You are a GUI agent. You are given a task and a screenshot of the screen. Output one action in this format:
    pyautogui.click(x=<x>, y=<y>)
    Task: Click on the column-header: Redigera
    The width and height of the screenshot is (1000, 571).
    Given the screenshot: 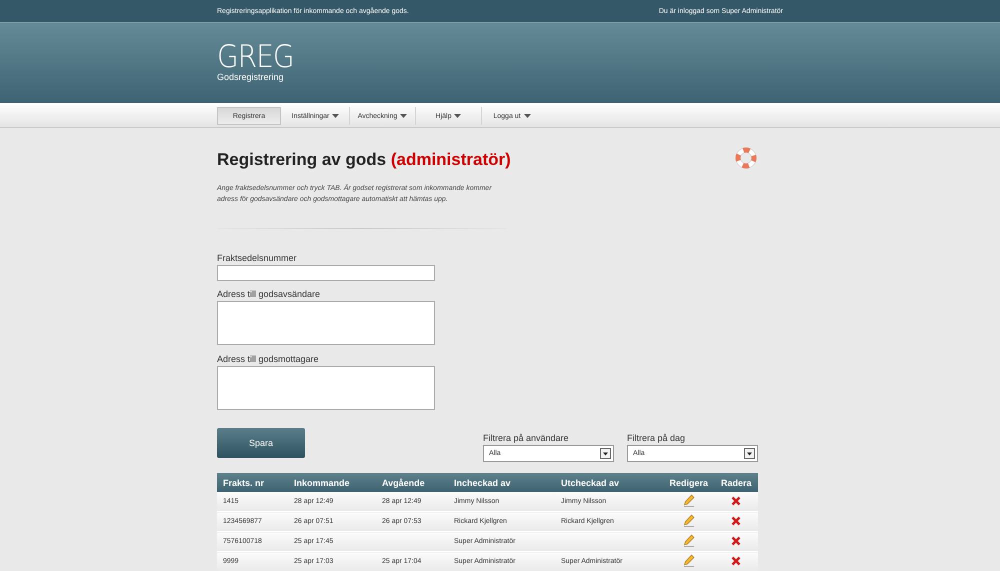 What is the action you would take?
    pyautogui.click(x=689, y=482)
    